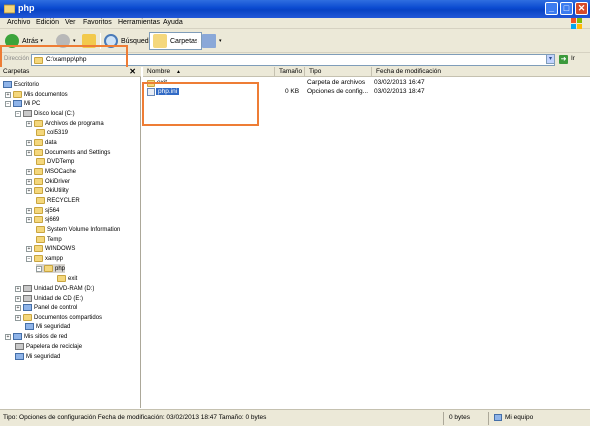  Describe the element at coordinates (44, 258) in the screenshot. I see `tree-item-xampp: − xampp` at that location.